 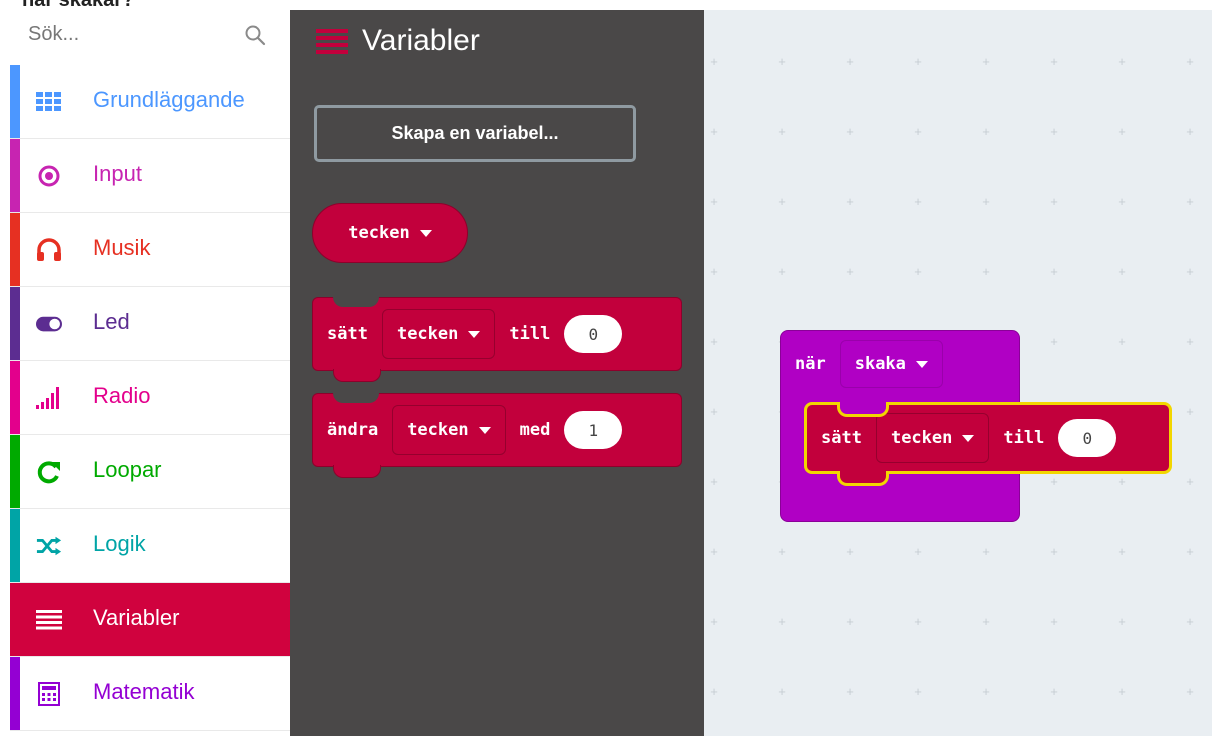 I want to click on block-keyword: till, so click(x=1024, y=438).